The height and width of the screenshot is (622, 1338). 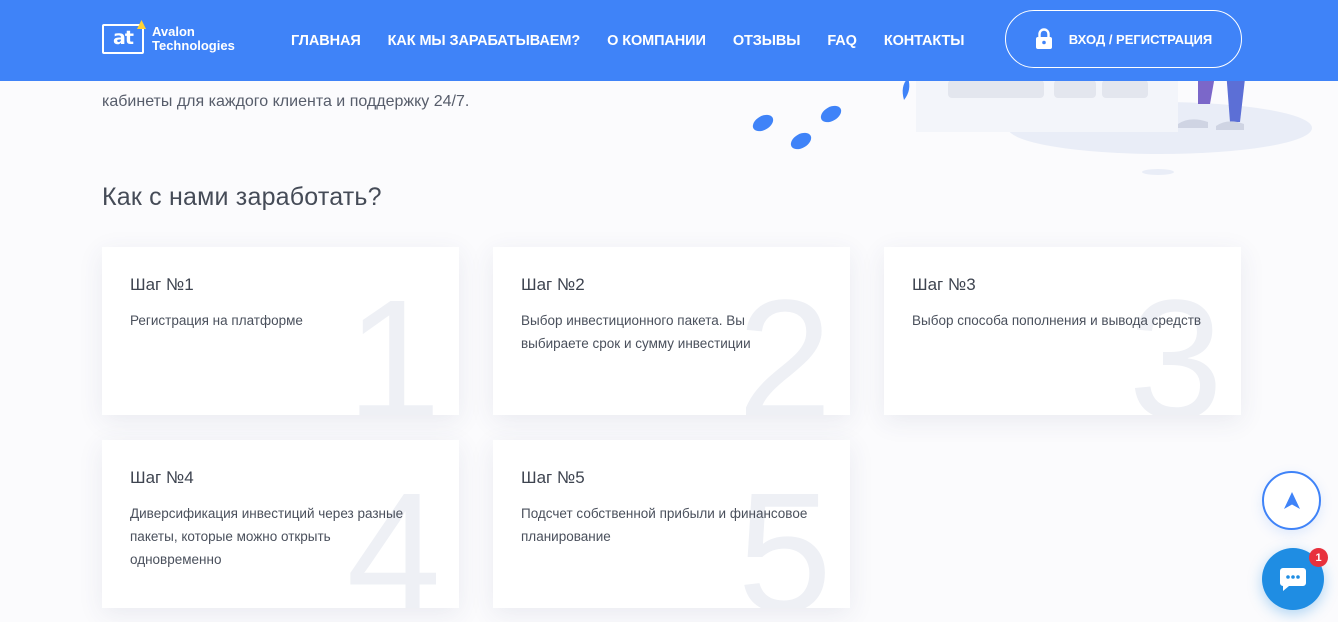 What do you see at coordinates (1044, 39) in the screenshot?
I see `lock-icon` at bounding box center [1044, 39].